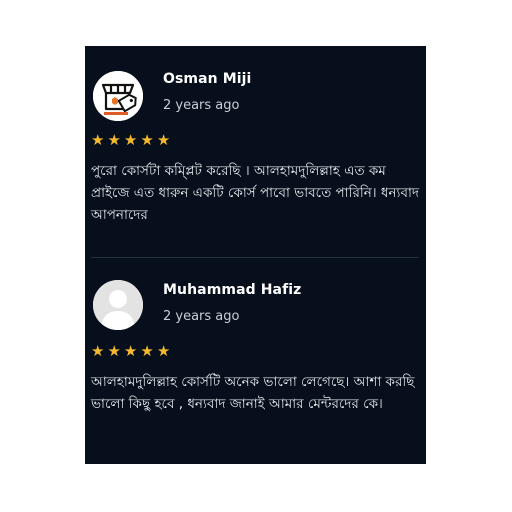 This screenshot has height=512, width=512. I want to click on default-user-avatar-icon, so click(118, 305).